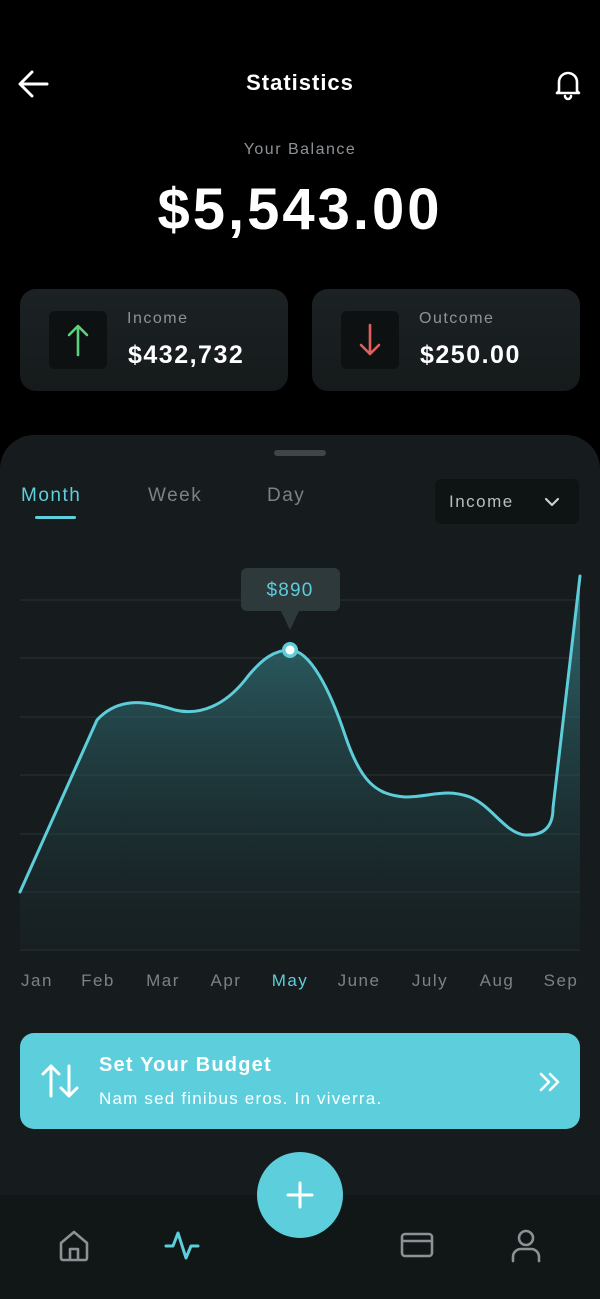 The width and height of the screenshot is (600, 1299). Describe the element at coordinates (300, 453) in the screenshot. I see `sheet-handle` at that location.